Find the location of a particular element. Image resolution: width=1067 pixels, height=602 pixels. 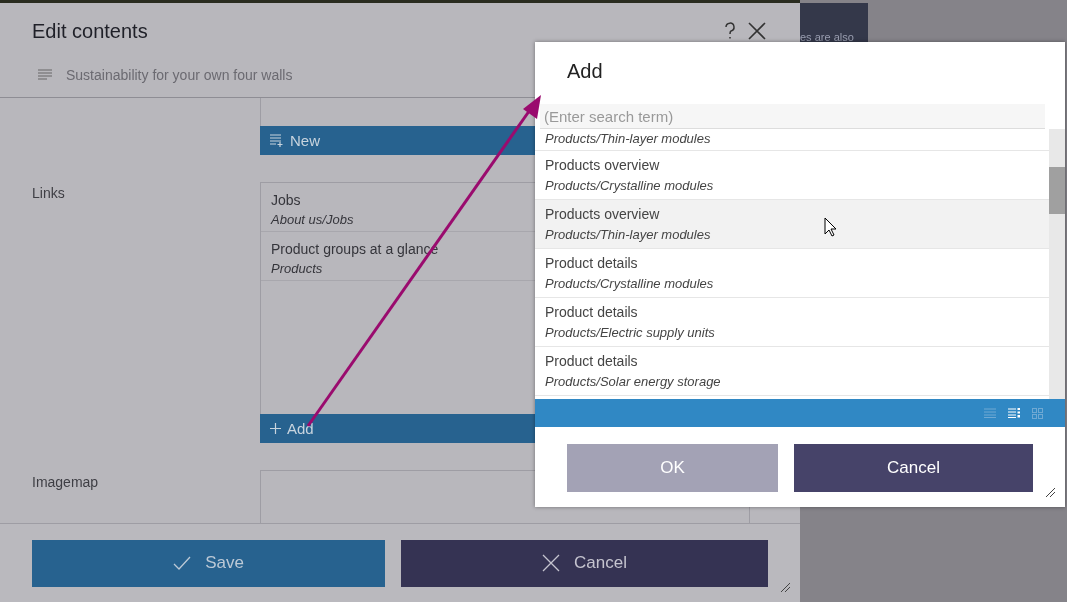

field-label: Imagemap is located at coordinates (65, 482).